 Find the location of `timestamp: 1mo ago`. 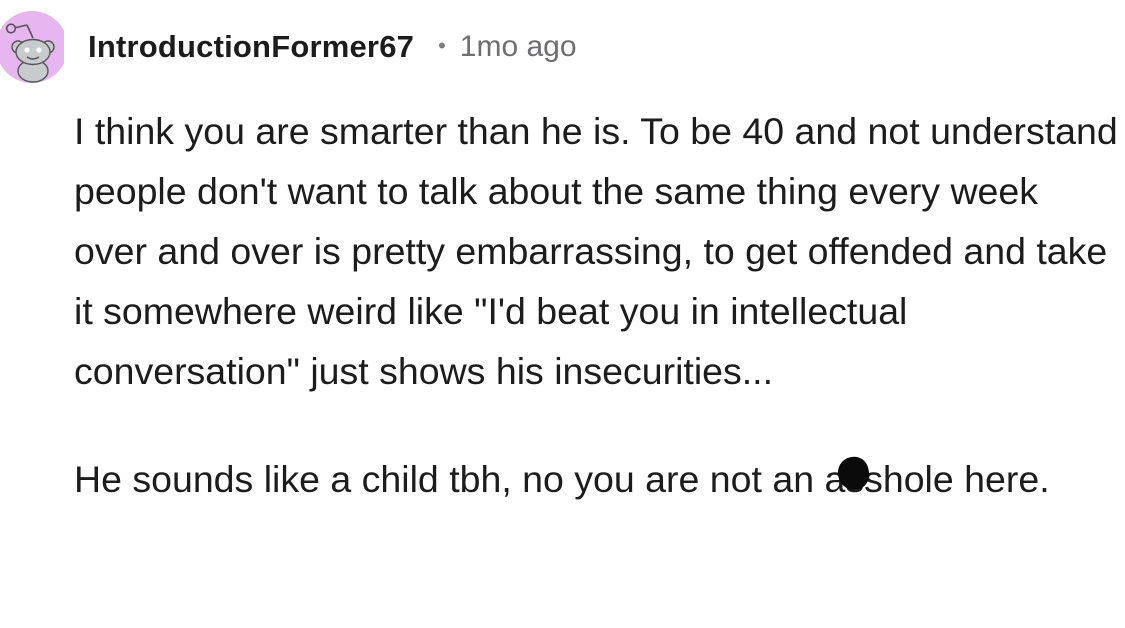

timestamp: 1mo ago is located at coordinates (518, 47).